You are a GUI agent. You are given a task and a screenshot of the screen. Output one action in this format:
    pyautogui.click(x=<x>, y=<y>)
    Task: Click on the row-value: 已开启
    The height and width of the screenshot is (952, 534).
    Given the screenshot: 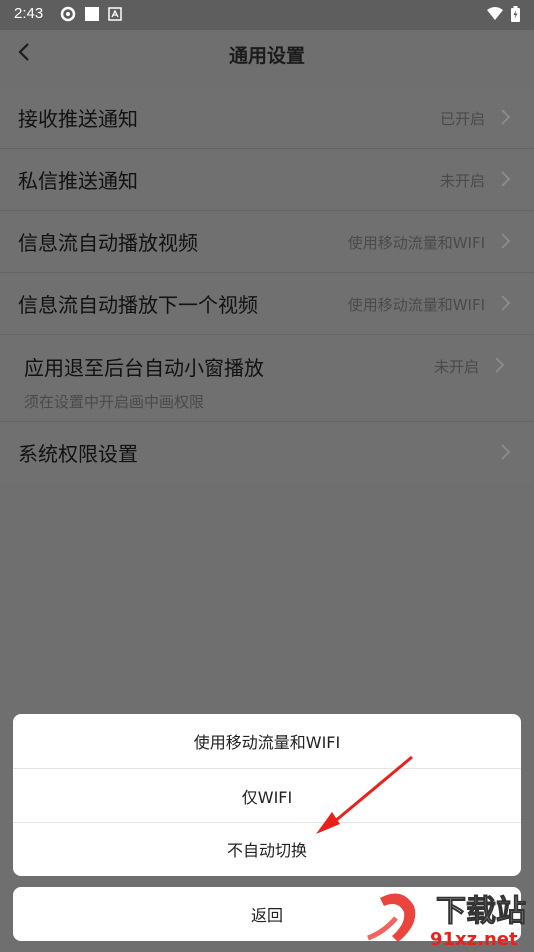 What is the action you would take?
    pyautogui.click(x=462, y=119)
    